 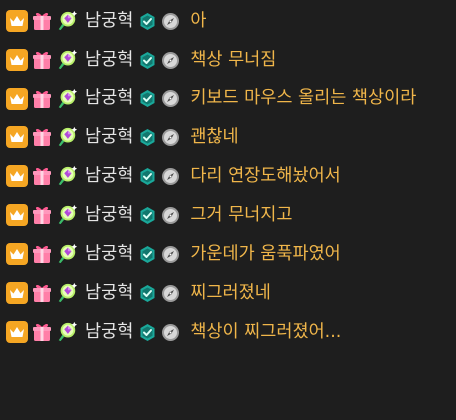 I want to click on chat-message: 남궁혁 그거 무너지고, so click(x=228, y=215).